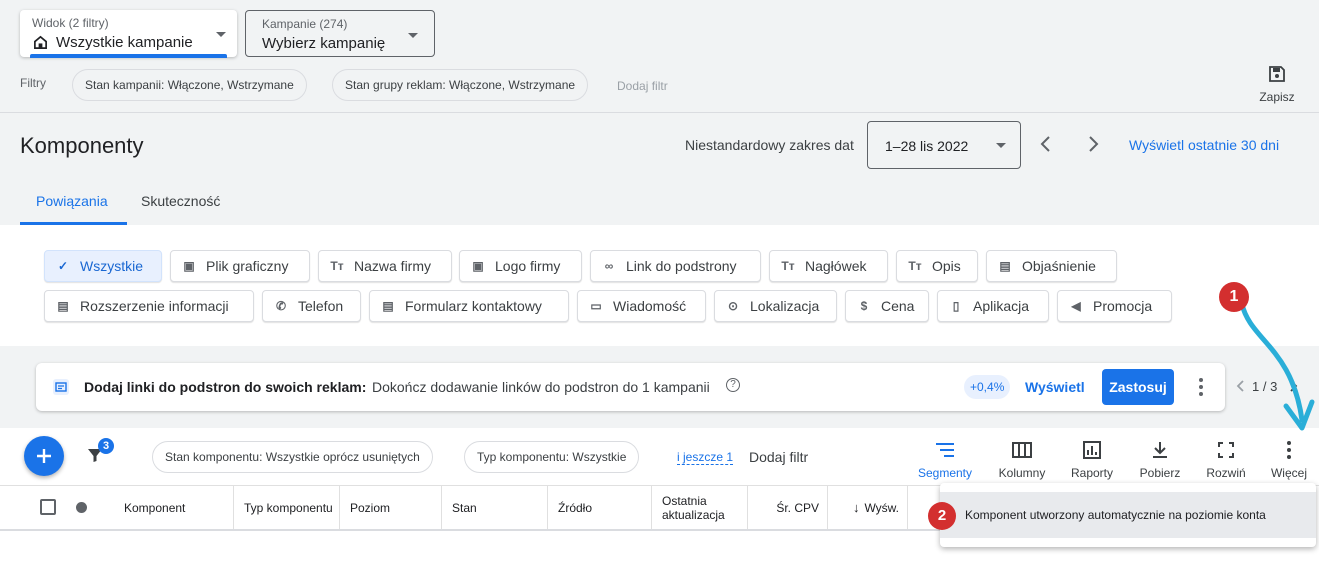 This screenshot has height=569, width=1319. I want to click on view-selector-underline, so click(128, 56).